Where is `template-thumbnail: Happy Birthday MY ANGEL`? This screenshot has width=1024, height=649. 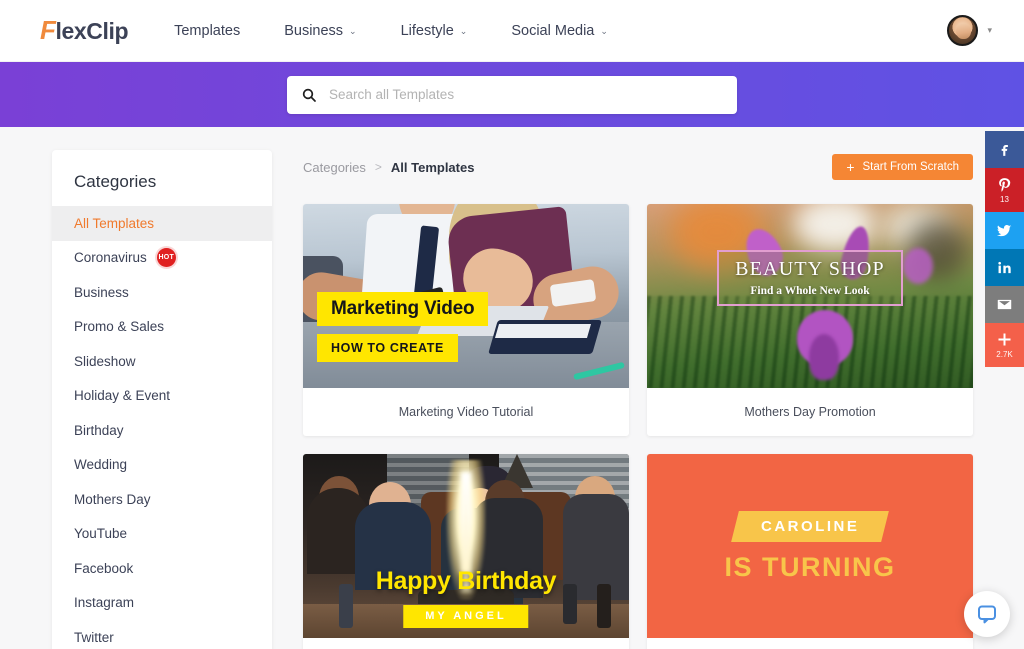 template-thumbnail: Happy Birthday MY ANGEL is located at coordinates (466, 546).